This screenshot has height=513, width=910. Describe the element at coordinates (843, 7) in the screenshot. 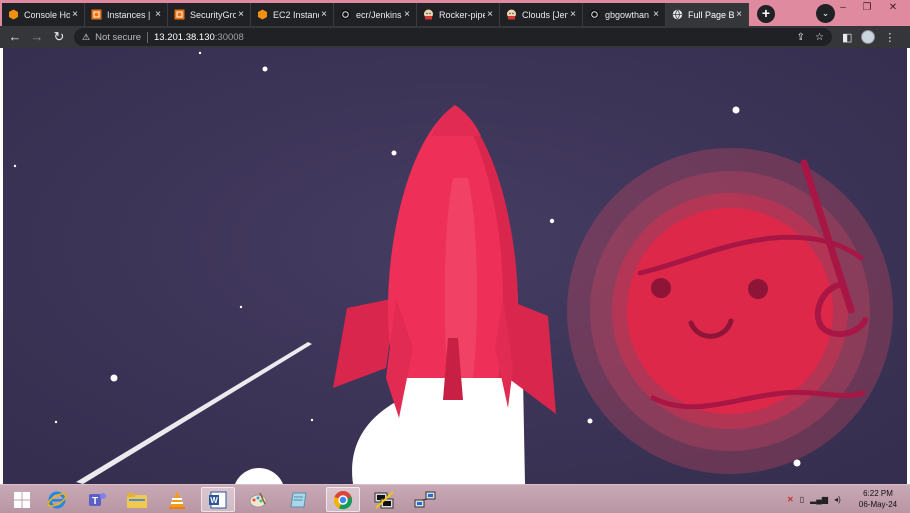

I see `minimize-button: –` at that location.